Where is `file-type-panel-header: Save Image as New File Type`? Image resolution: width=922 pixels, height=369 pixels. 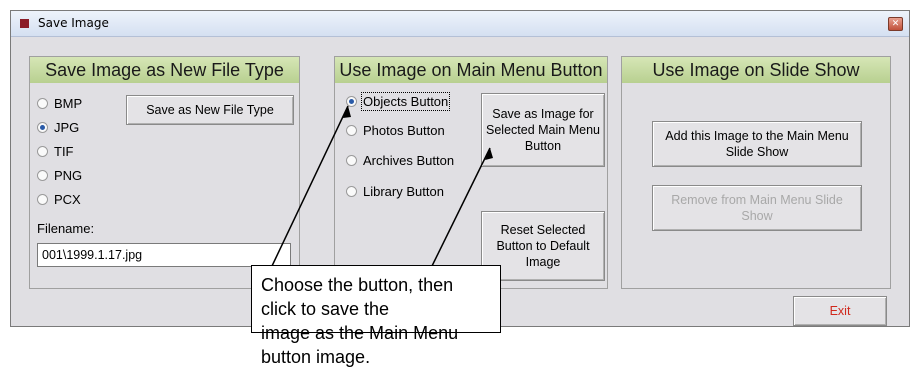 file-type-panel-header: Save Image as New File Type is located at coordinates (164, 70).